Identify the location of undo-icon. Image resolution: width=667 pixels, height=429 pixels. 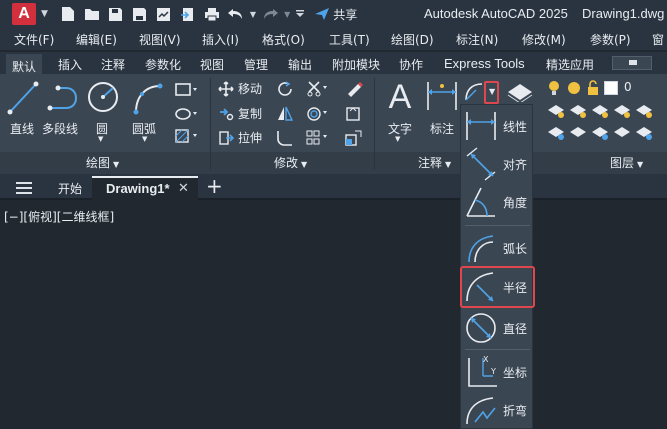
(236, 14).